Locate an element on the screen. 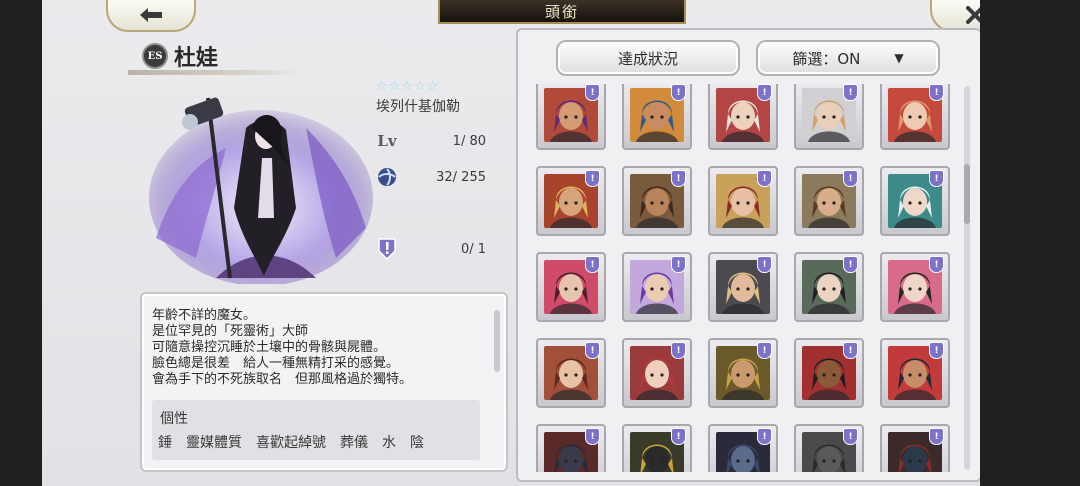 The height and width of the screenshot is (486, 1080). caret-down-icon: ▼ is located at coordinates (899, 58).